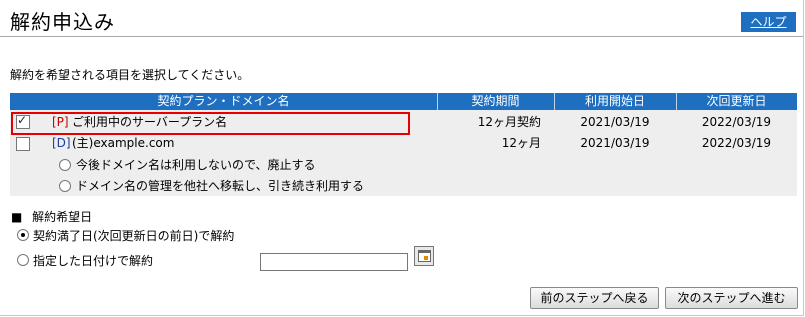 Image resolution: width=805 pixels, height=317 pixels. I want to click on heading-marker: ■, so click(17, 217).